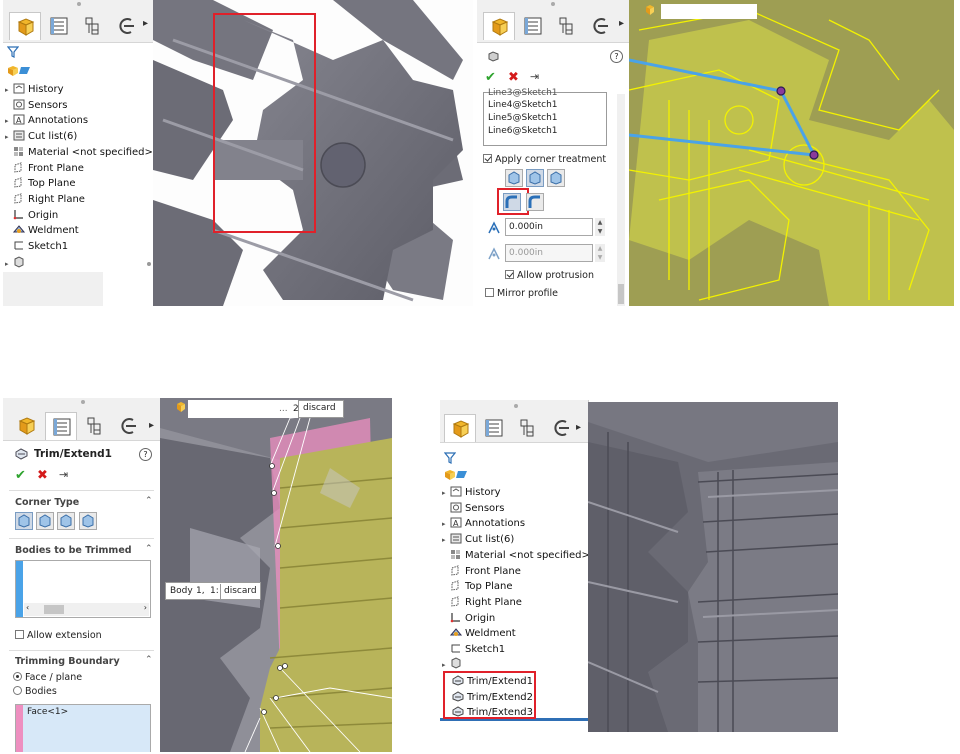 The image size is (960, 754). What do you see at coordinates (149, 264) in the screenshot?
I see `splitter-handle` at bounding box center [149, 264].